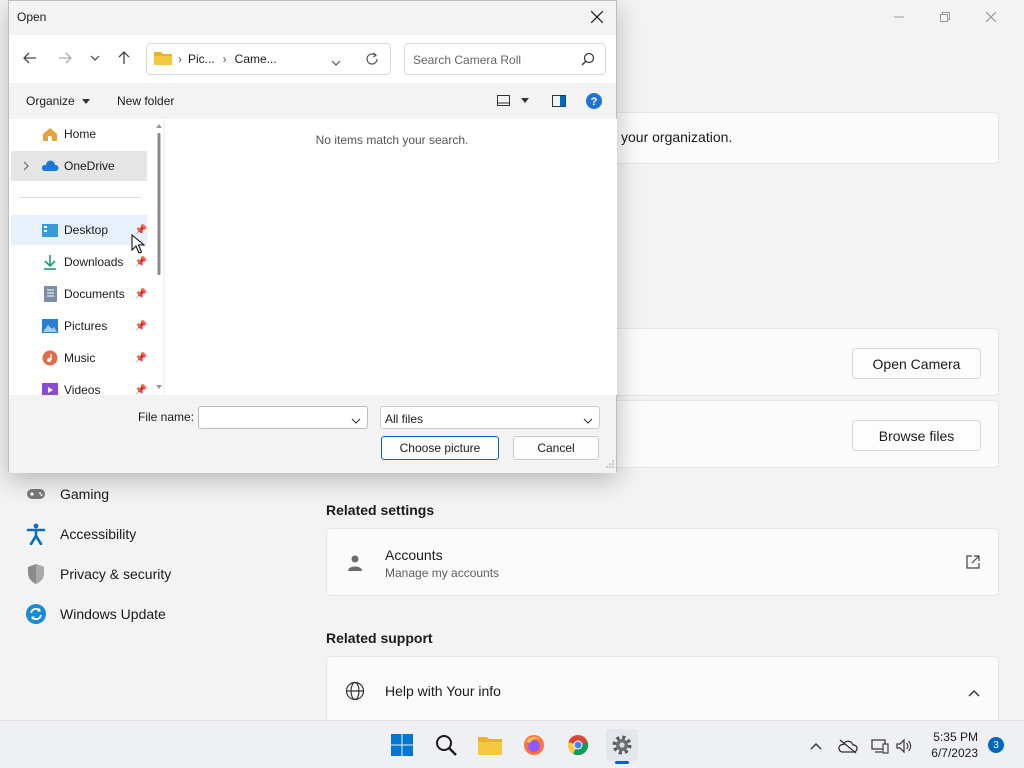 This screenshot has height=768, width=1024. Describe the element at coordinates (145, 101) in the screenshot. I see `new-folder-button: New folder` at that location.